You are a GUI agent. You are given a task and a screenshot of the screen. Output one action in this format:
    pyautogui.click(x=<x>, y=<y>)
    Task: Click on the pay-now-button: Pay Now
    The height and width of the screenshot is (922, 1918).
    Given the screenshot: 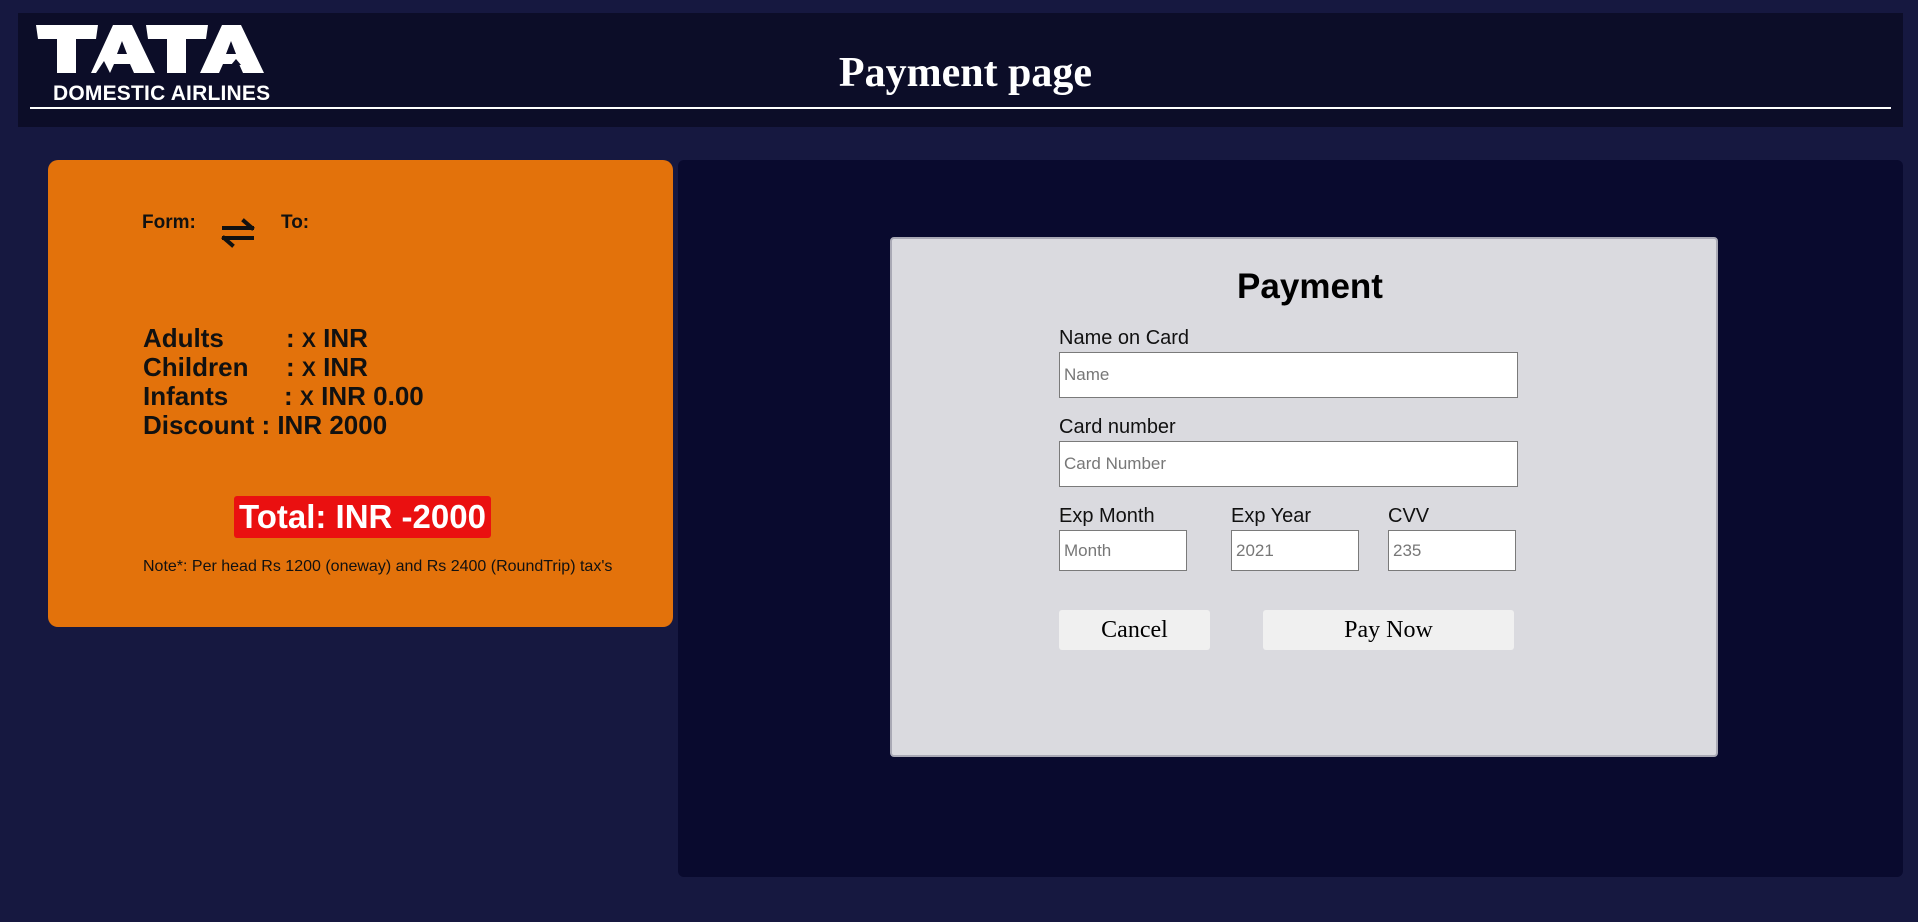 What is the action you would take?
    pyautogui.click(x=1388, y=630)
    